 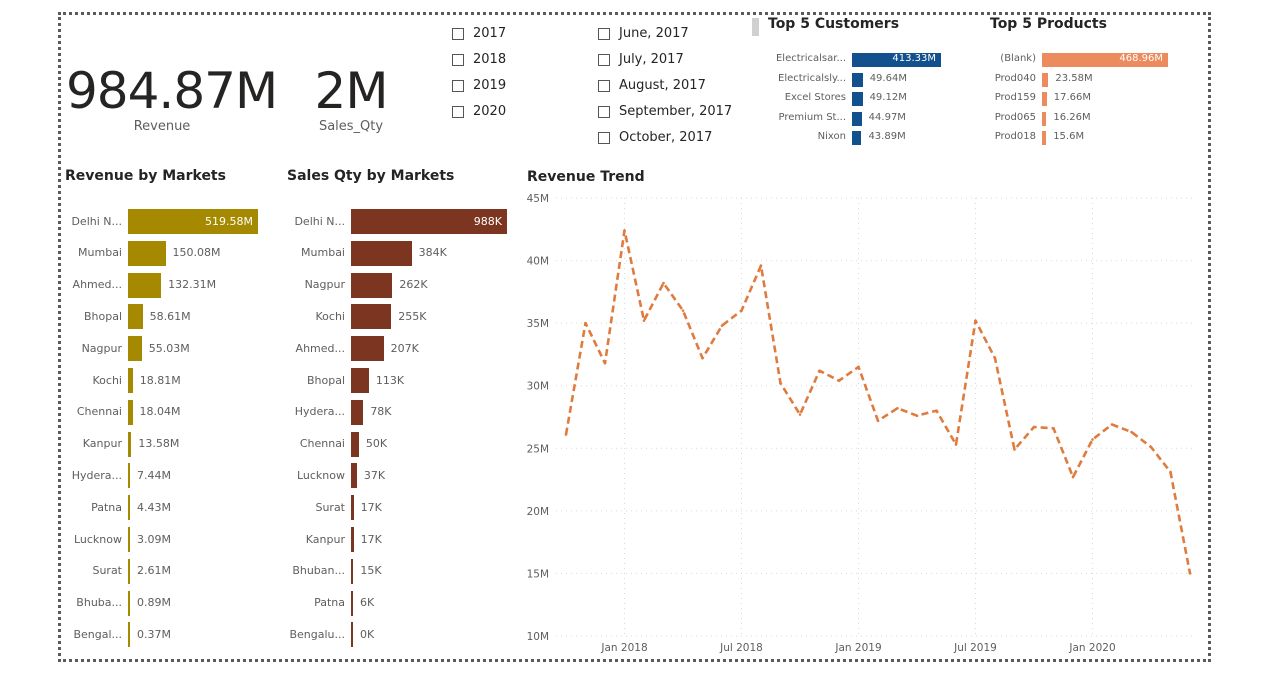 I want to click on month-slicer-item: September, 2017, so click(x=665, y=111).